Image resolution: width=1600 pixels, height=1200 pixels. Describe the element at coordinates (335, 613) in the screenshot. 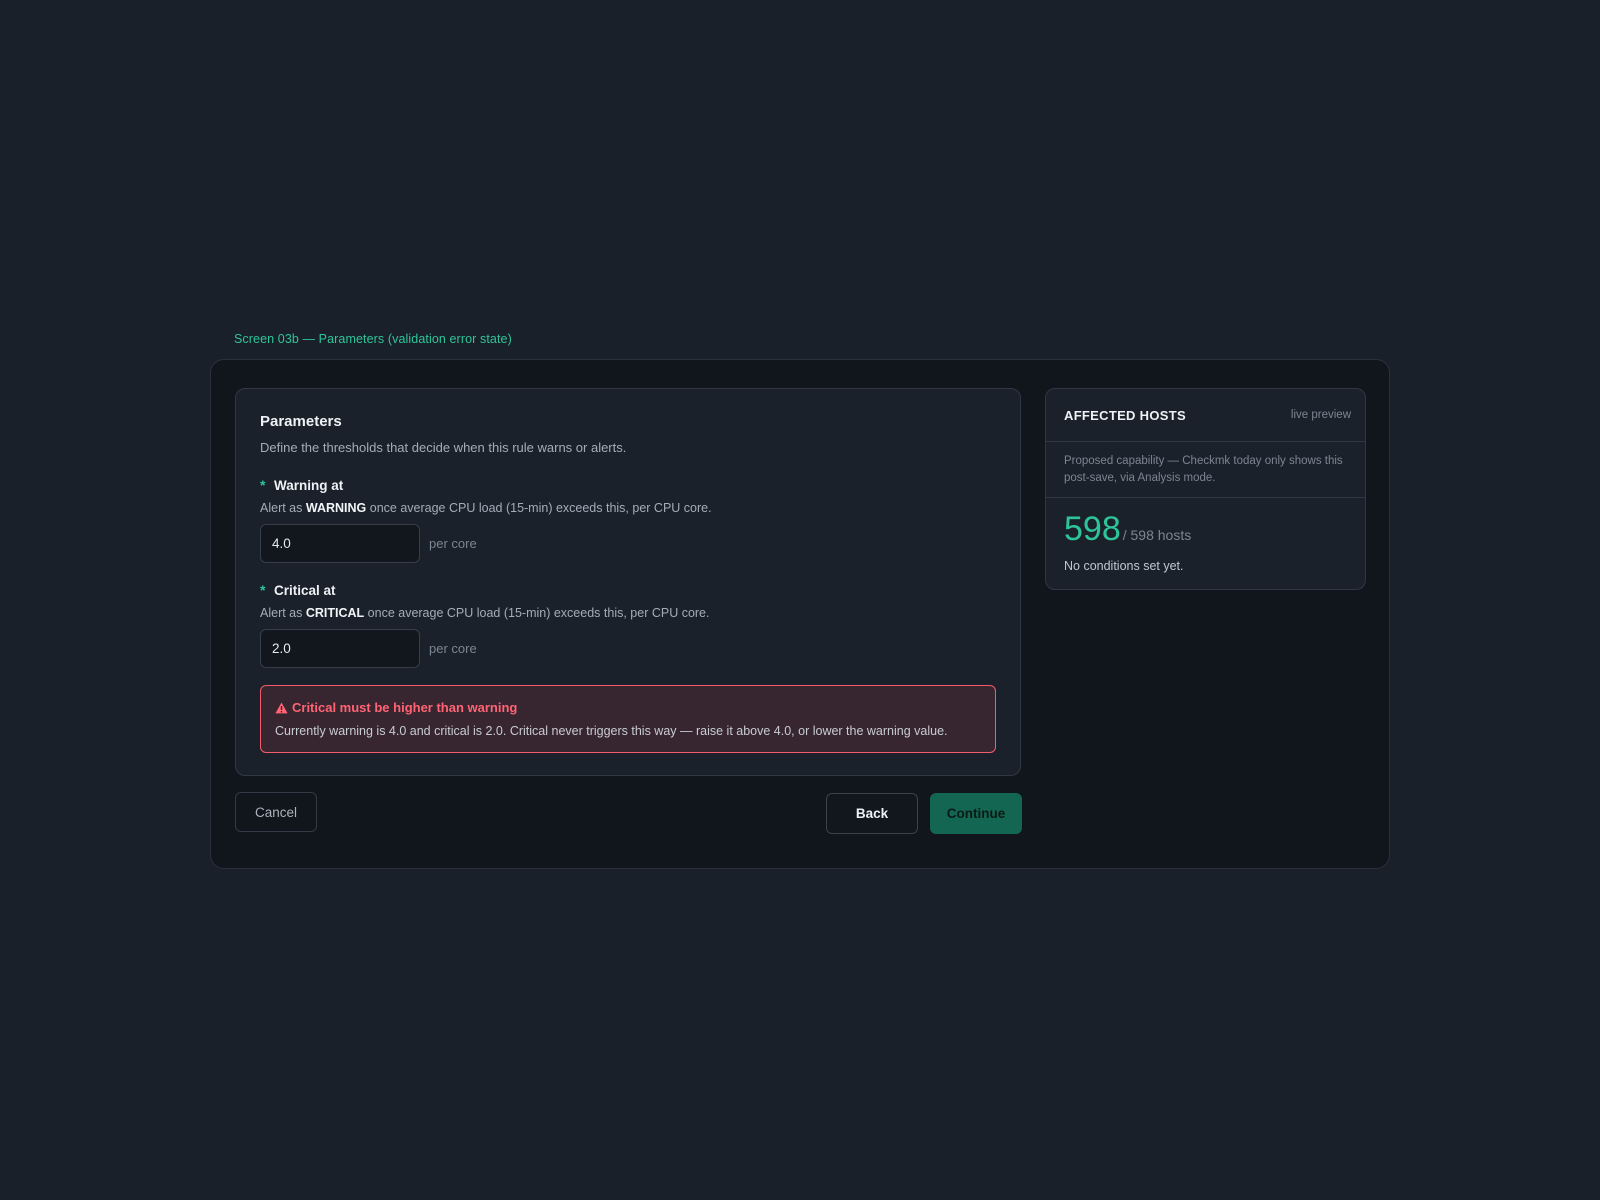

I see `critical-help-level: CRITICAL` at that location.